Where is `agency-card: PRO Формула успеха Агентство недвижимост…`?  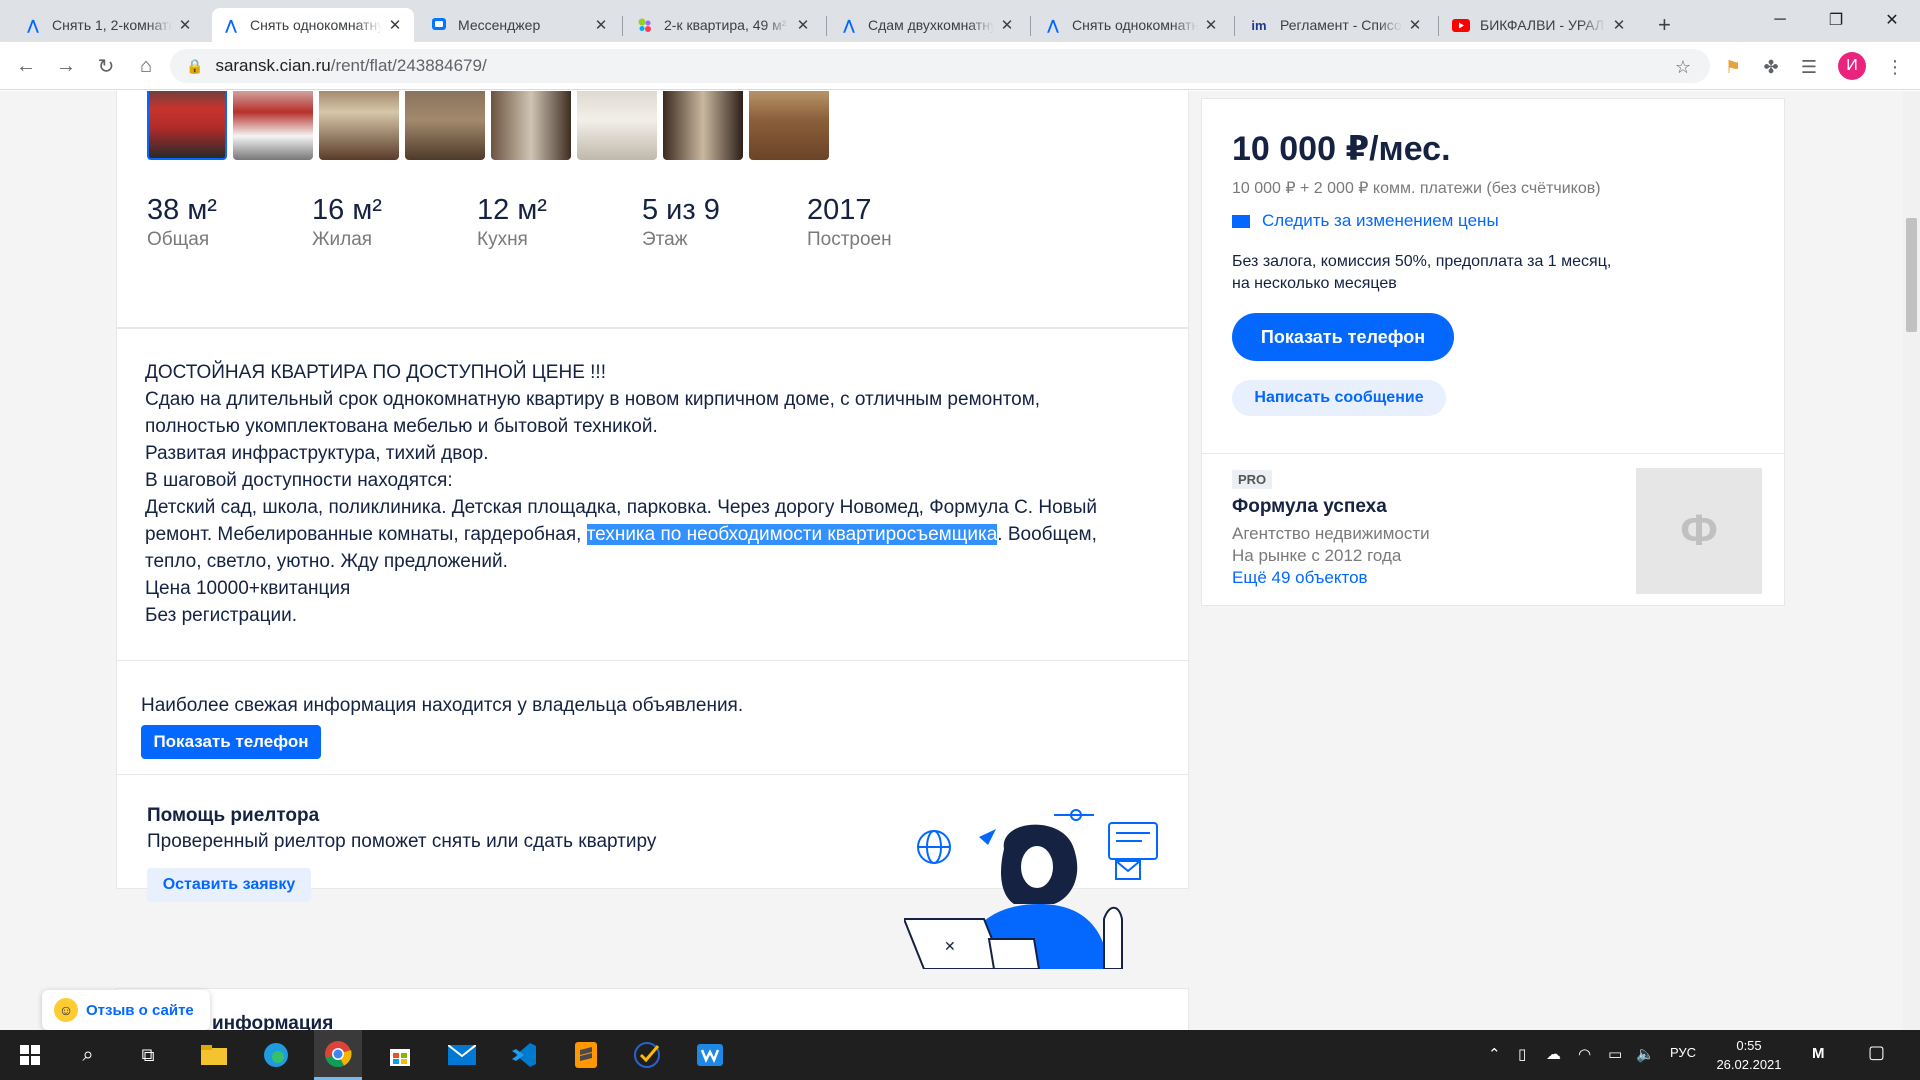
agency-card: PRO Формула успеха Агентство недвижимост… is located at coordinates (1493, 529).